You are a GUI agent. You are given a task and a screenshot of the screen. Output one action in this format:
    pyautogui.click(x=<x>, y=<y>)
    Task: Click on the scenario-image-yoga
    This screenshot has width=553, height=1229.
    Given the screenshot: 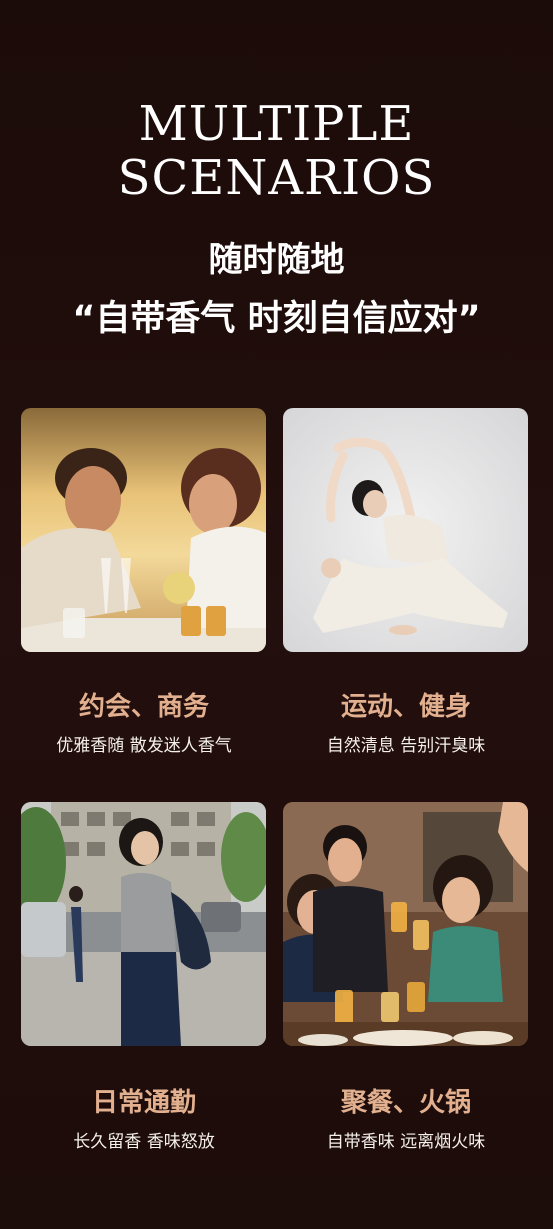 What is the action you would take?
    pyautogui.click(x=405, y=530)
    